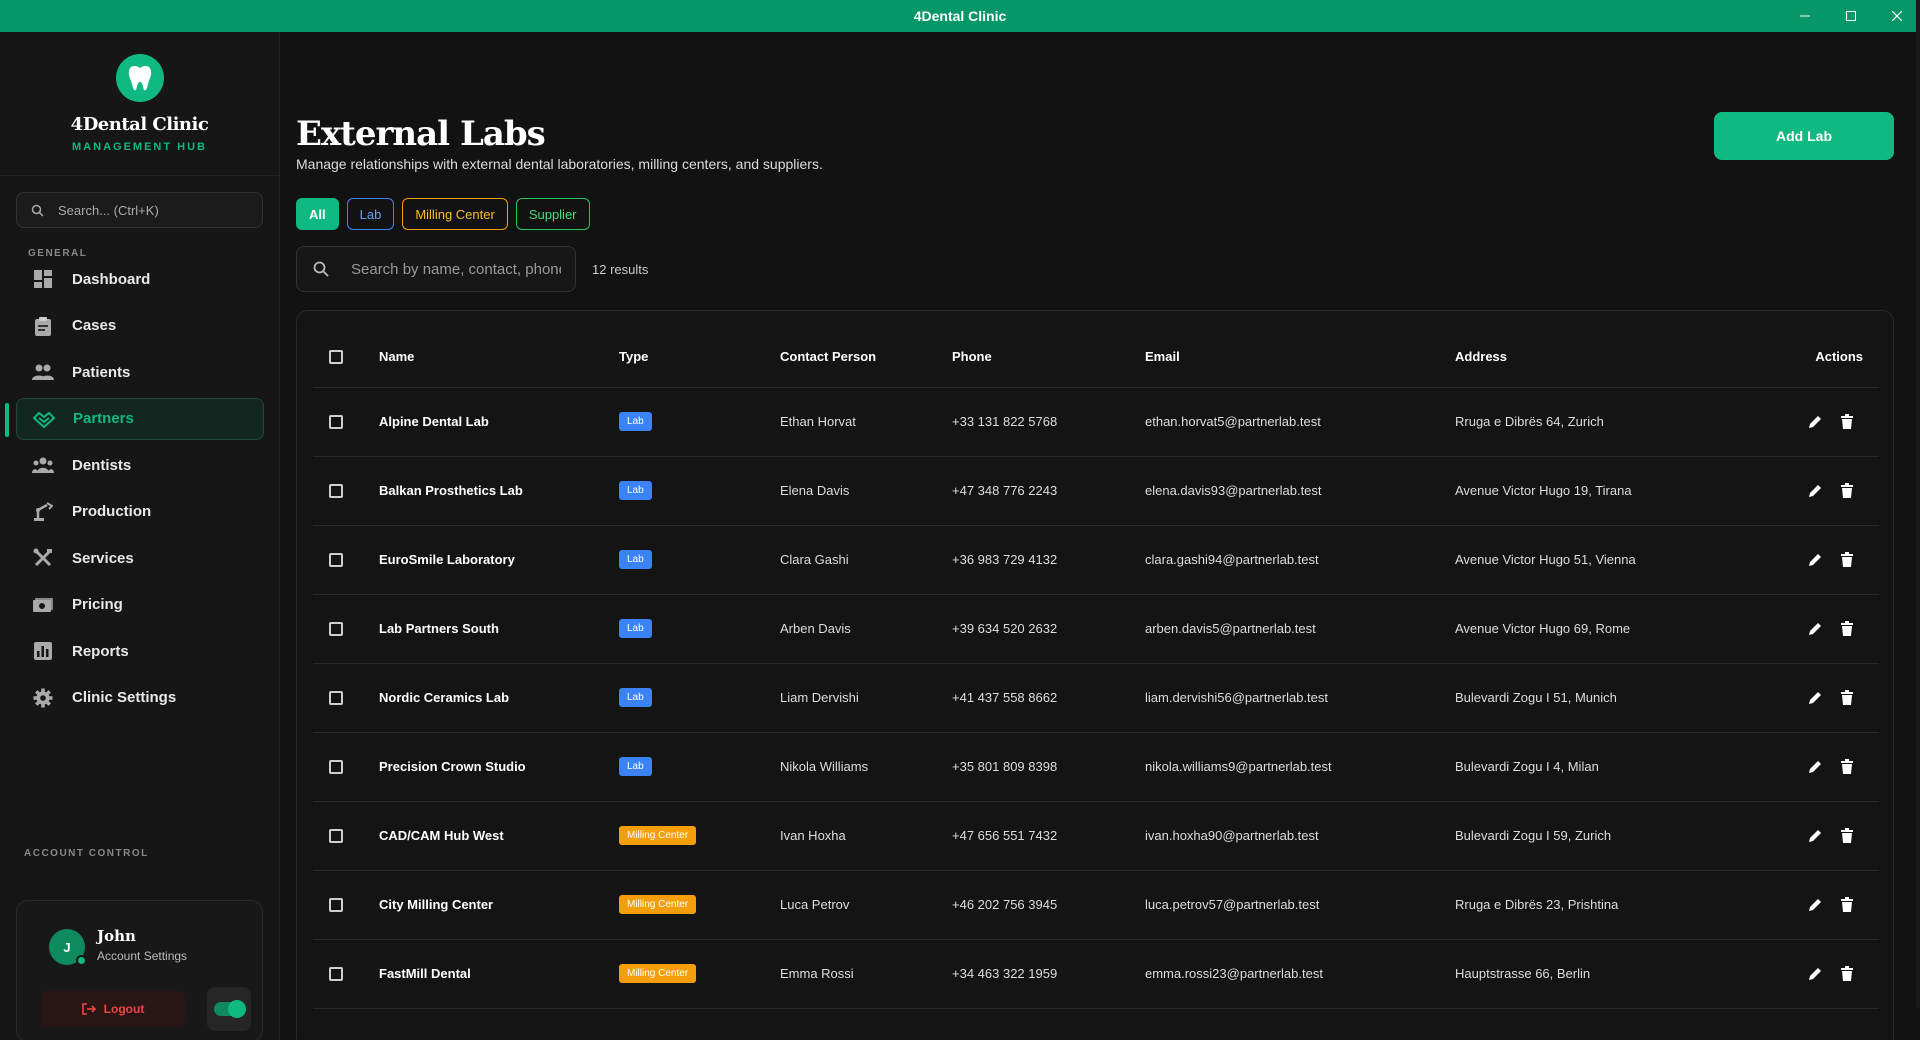 This screenshot has width=1920, height=1040. What do you see at coordinates (1792, 905) in the screenshot?
I see `actions-cell` at bounding box center [1792, 905].